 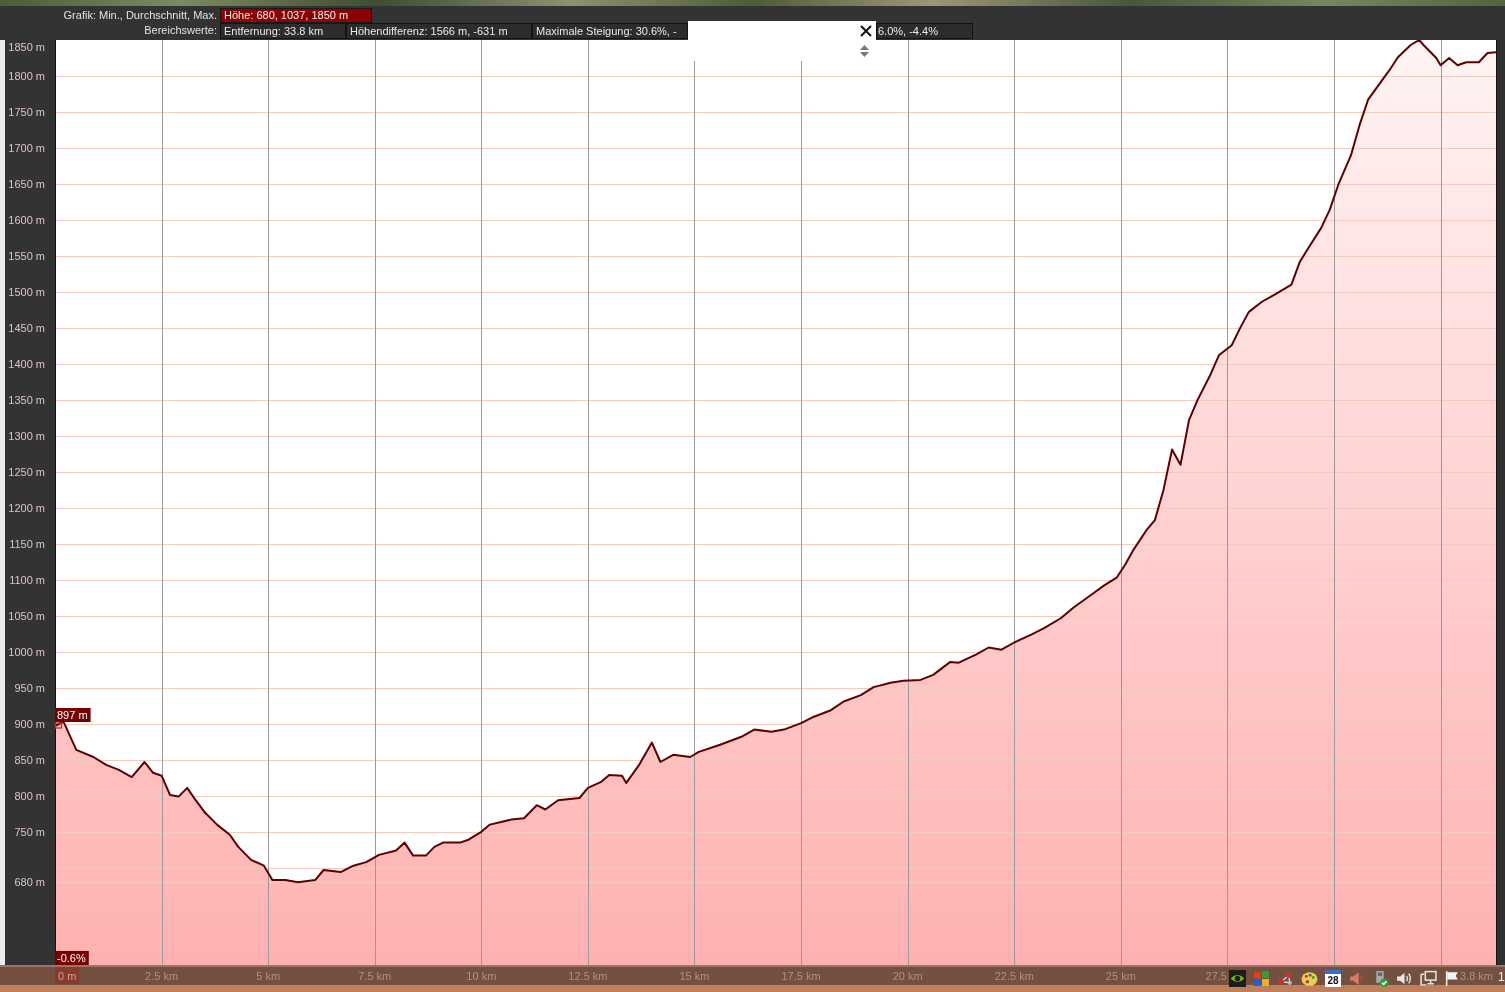 I want to click on elevation-summary: Höhe: 680, 1037, 1850 m, so click(x=296, y=15).